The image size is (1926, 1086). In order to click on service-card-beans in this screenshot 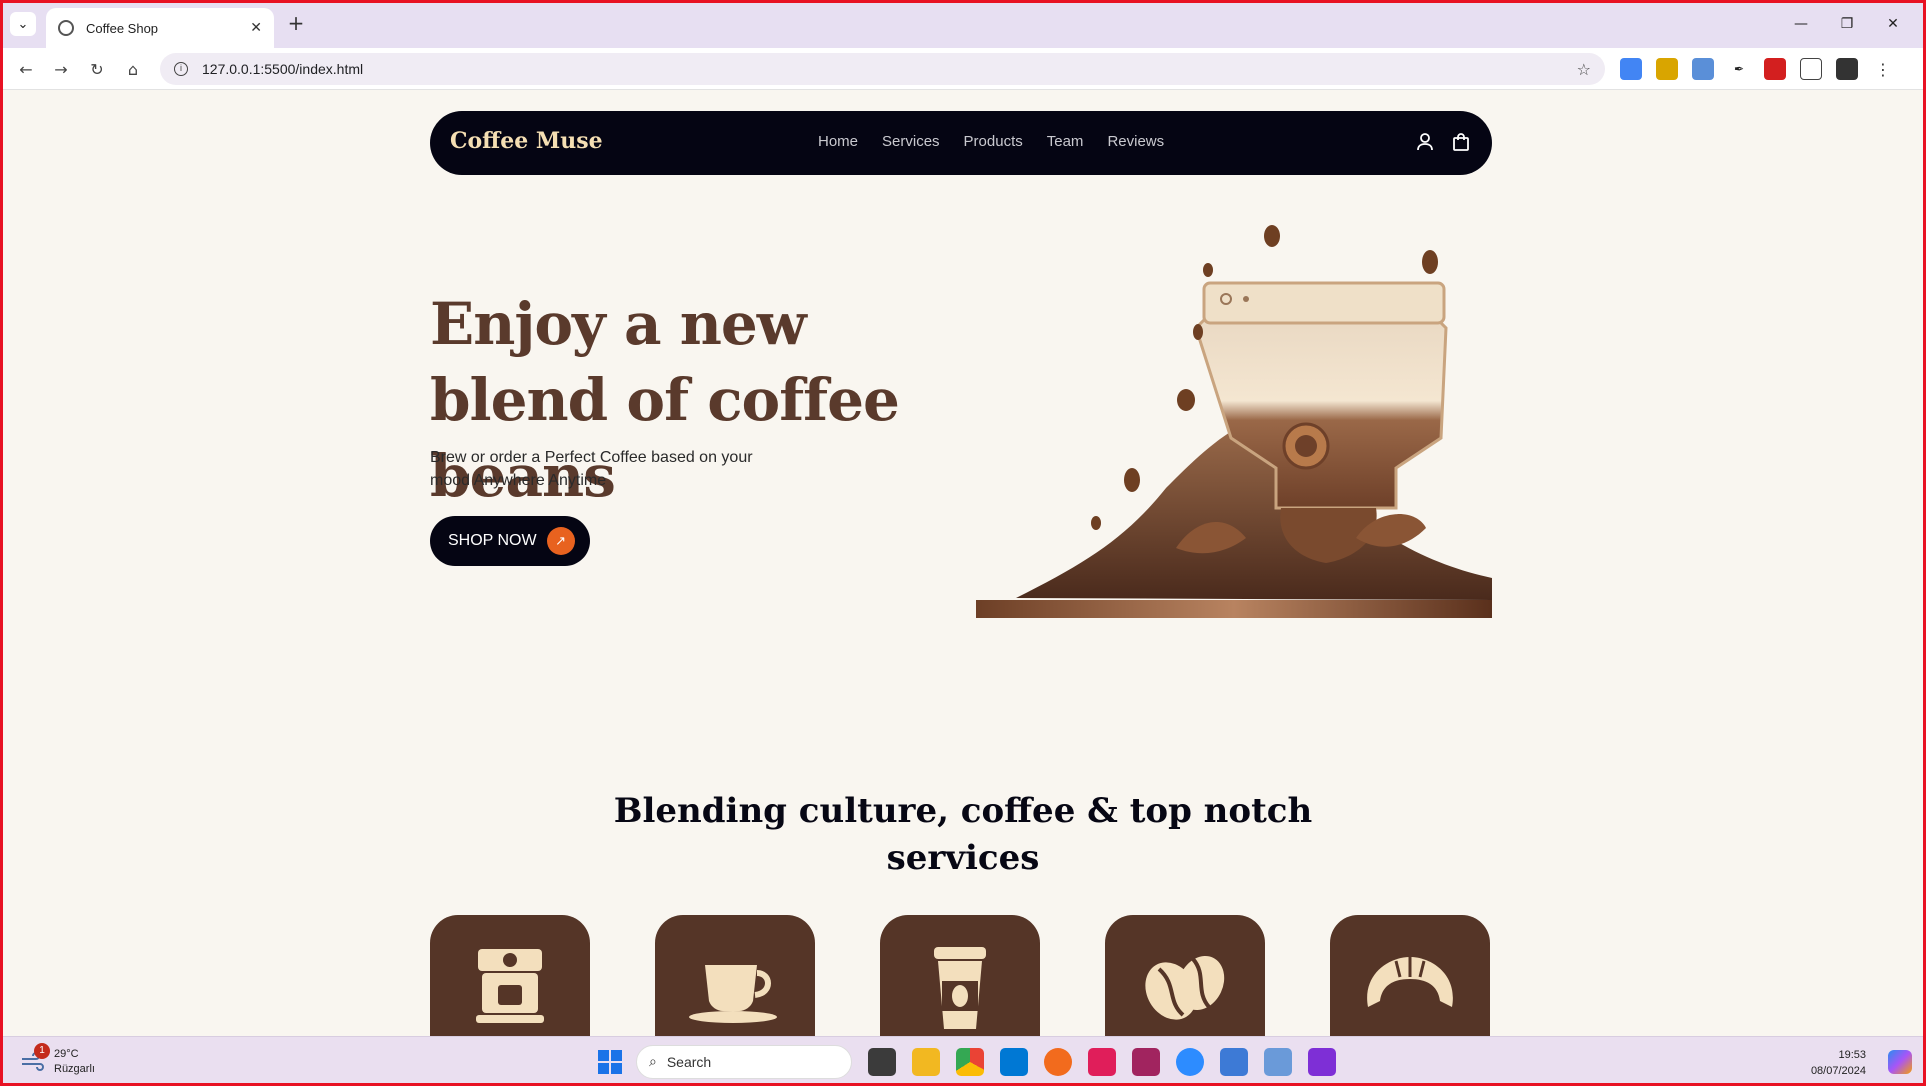, I will do `click(1185, 975)`.